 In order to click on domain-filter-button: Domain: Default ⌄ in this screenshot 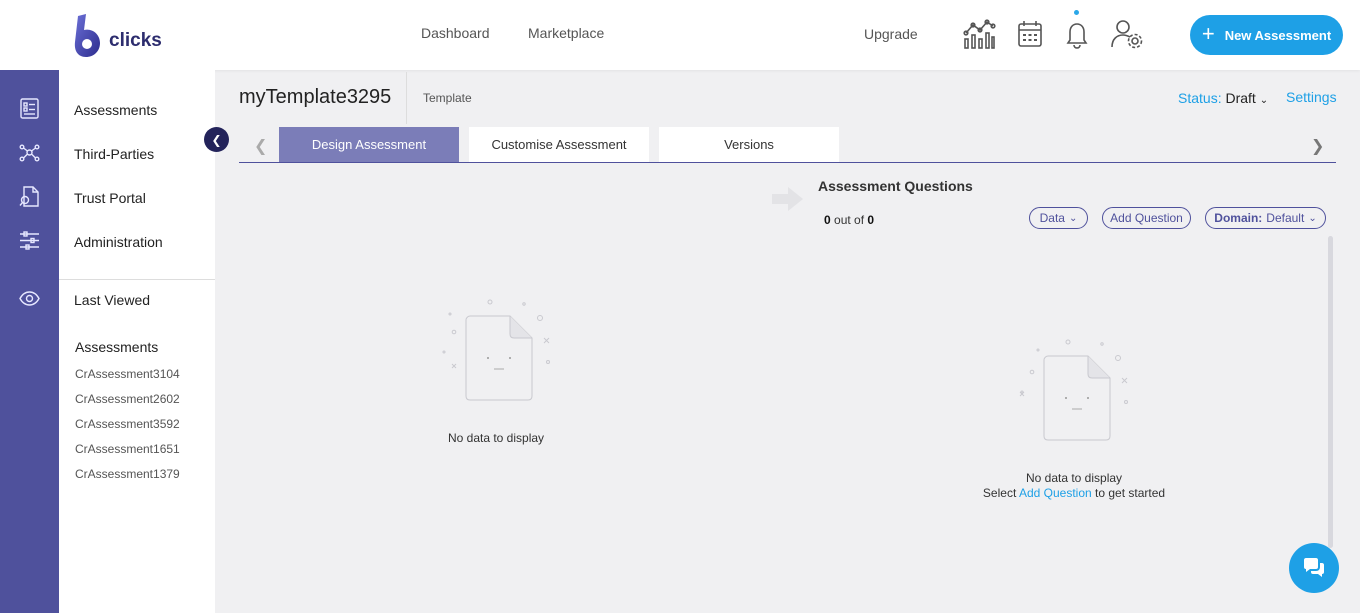, I will do `click(1265, 218)`.